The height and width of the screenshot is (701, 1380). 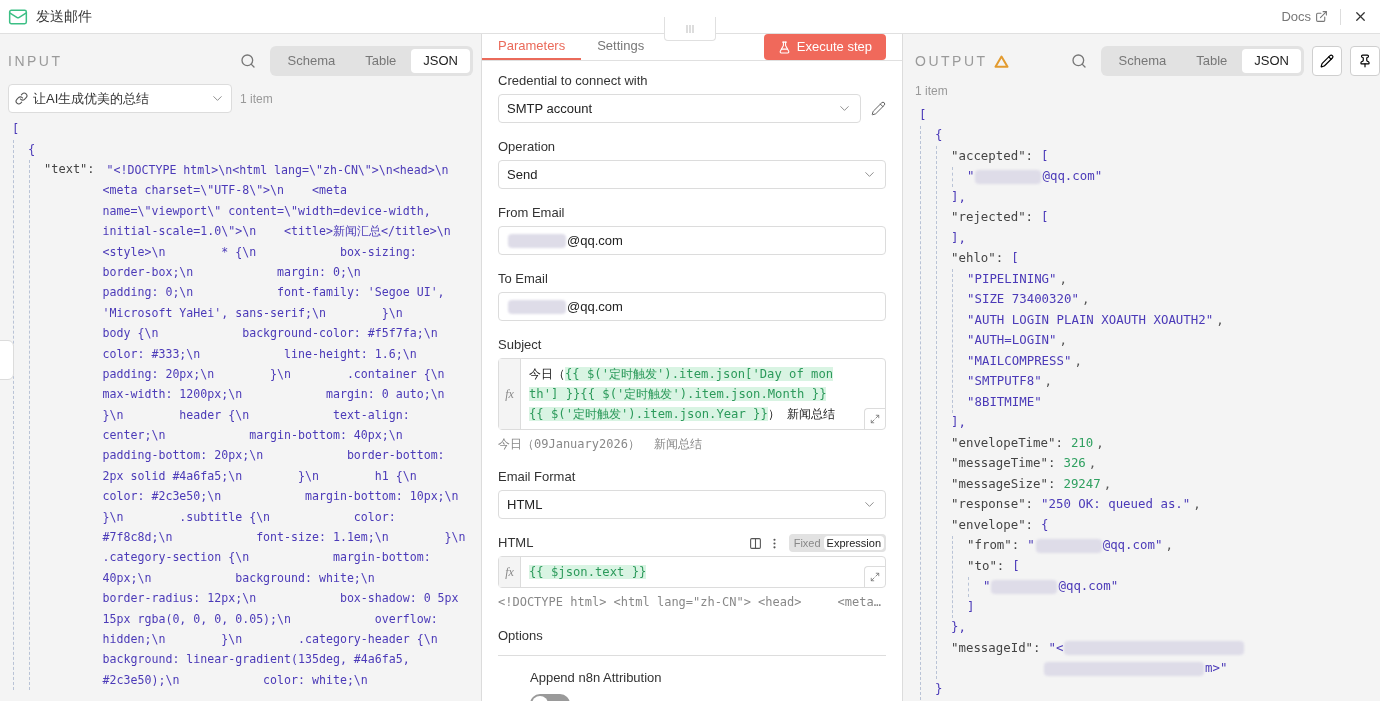 I want to click on json-string-line: initial-scale=1.0\">\n <title>新闻汇总</title>\n, so click(x=277, y=232).